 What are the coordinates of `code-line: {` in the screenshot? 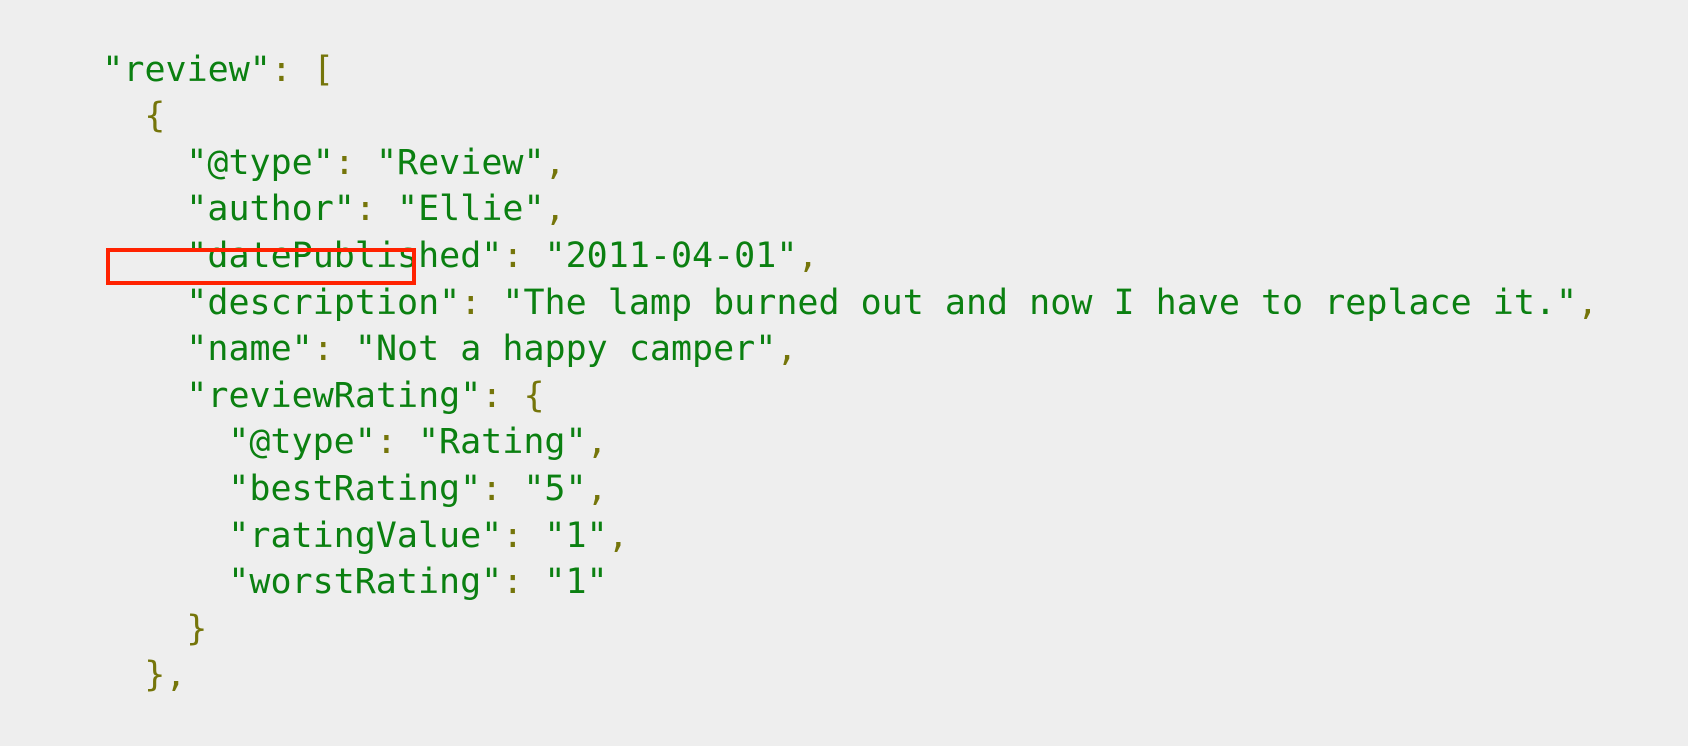 It's located at (844, 91).